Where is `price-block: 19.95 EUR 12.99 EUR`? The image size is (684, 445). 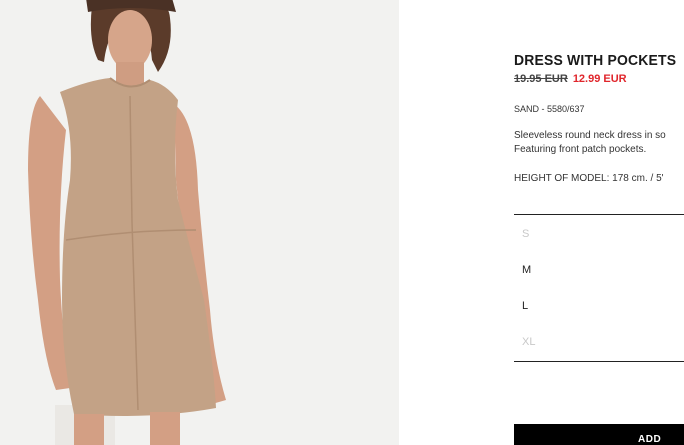
price-block: 19.95 EUR 12.99 EUR is located at coordinates (570, 79).